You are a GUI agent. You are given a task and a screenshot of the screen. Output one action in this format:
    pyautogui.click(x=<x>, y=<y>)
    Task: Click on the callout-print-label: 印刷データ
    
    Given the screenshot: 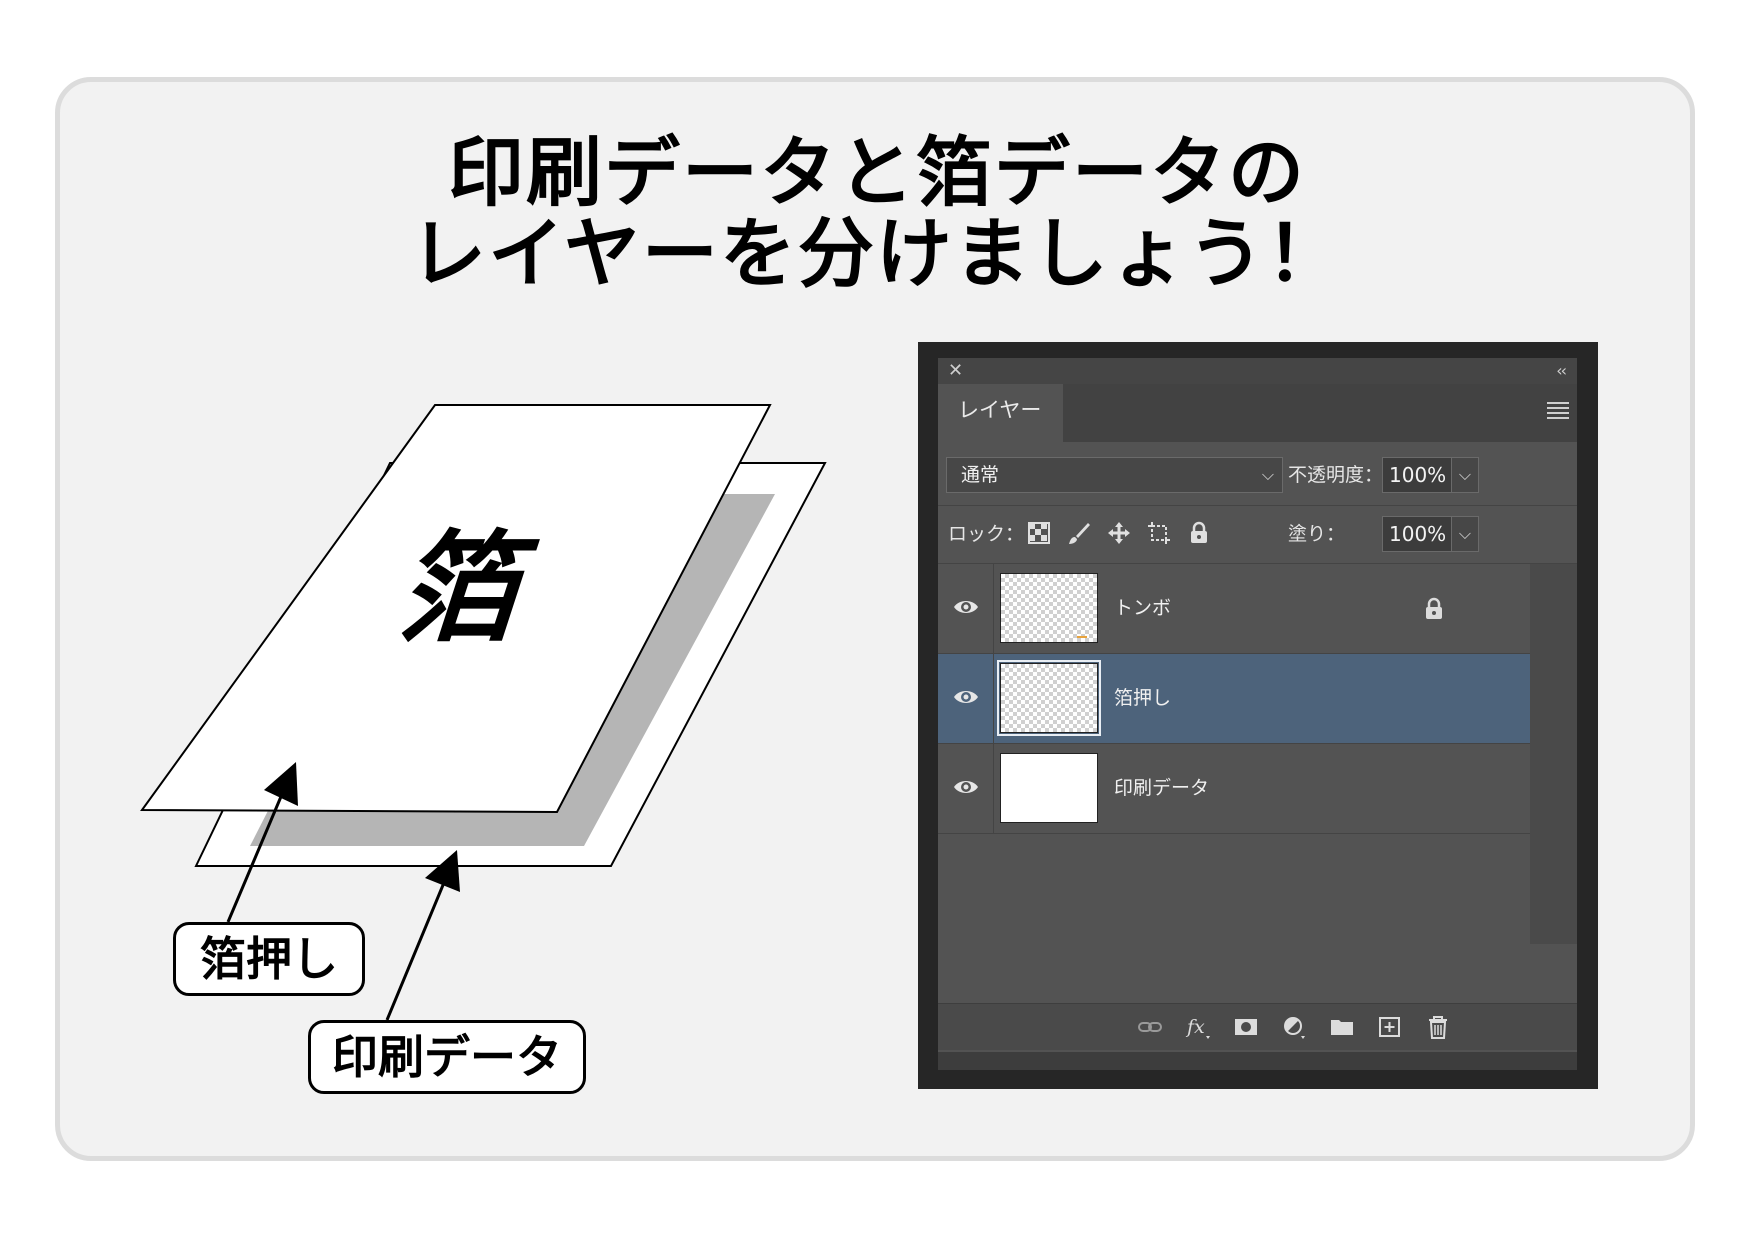 What is the action you would take?
    pyautogui.click(x=447, y=1057)
    